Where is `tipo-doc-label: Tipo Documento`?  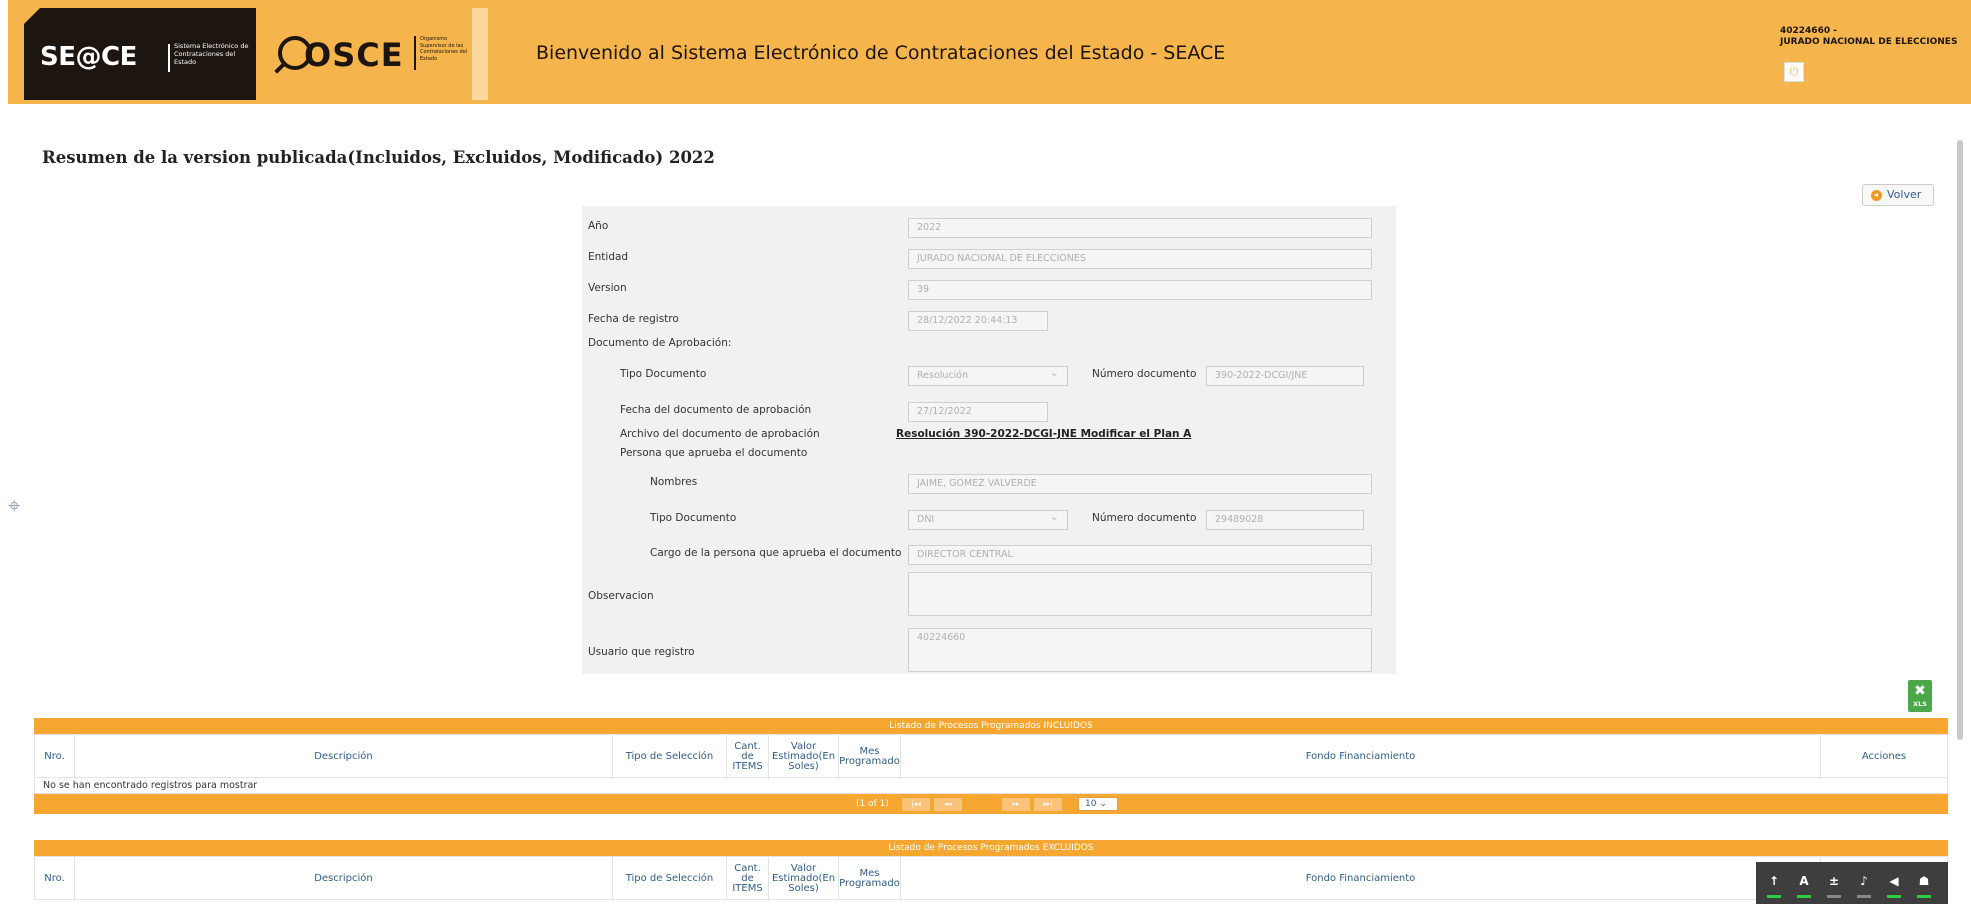 tipo-doc-label: Tipo Documento is located at coordinates (663, 374).